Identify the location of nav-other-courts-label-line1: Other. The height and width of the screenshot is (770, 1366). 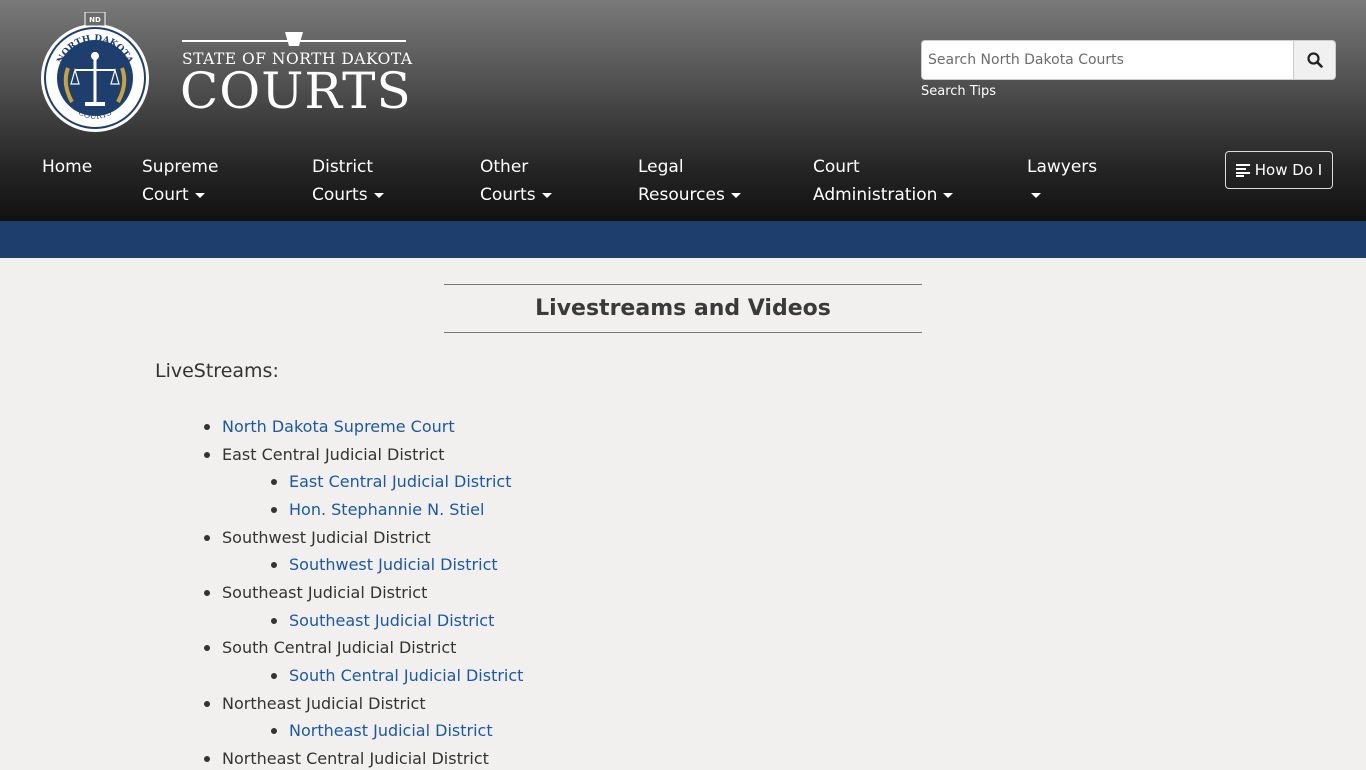
(504, 167).